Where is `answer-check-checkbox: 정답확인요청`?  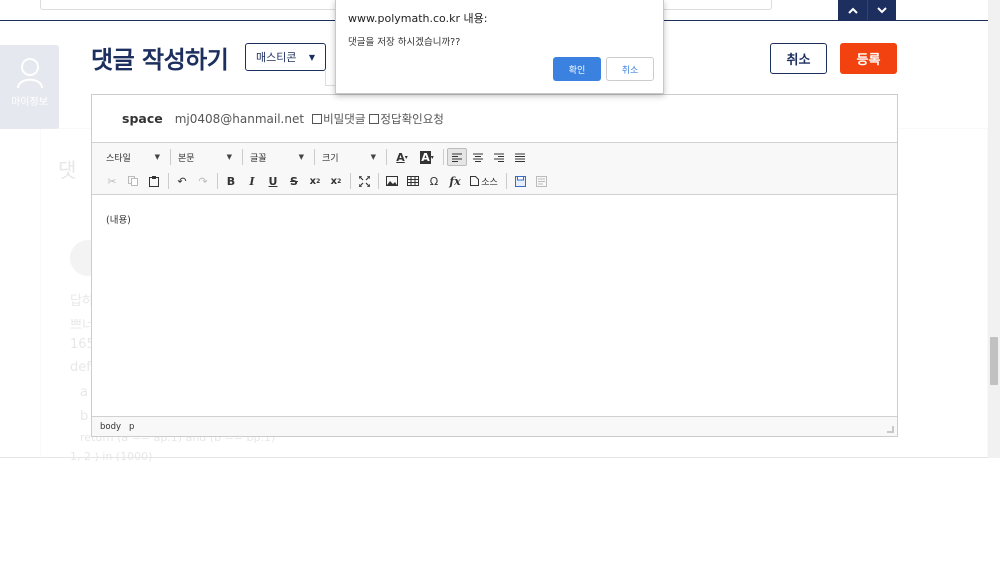
answer-check-checkbox: 정답확인요청 is located at coordinates (406, 119).